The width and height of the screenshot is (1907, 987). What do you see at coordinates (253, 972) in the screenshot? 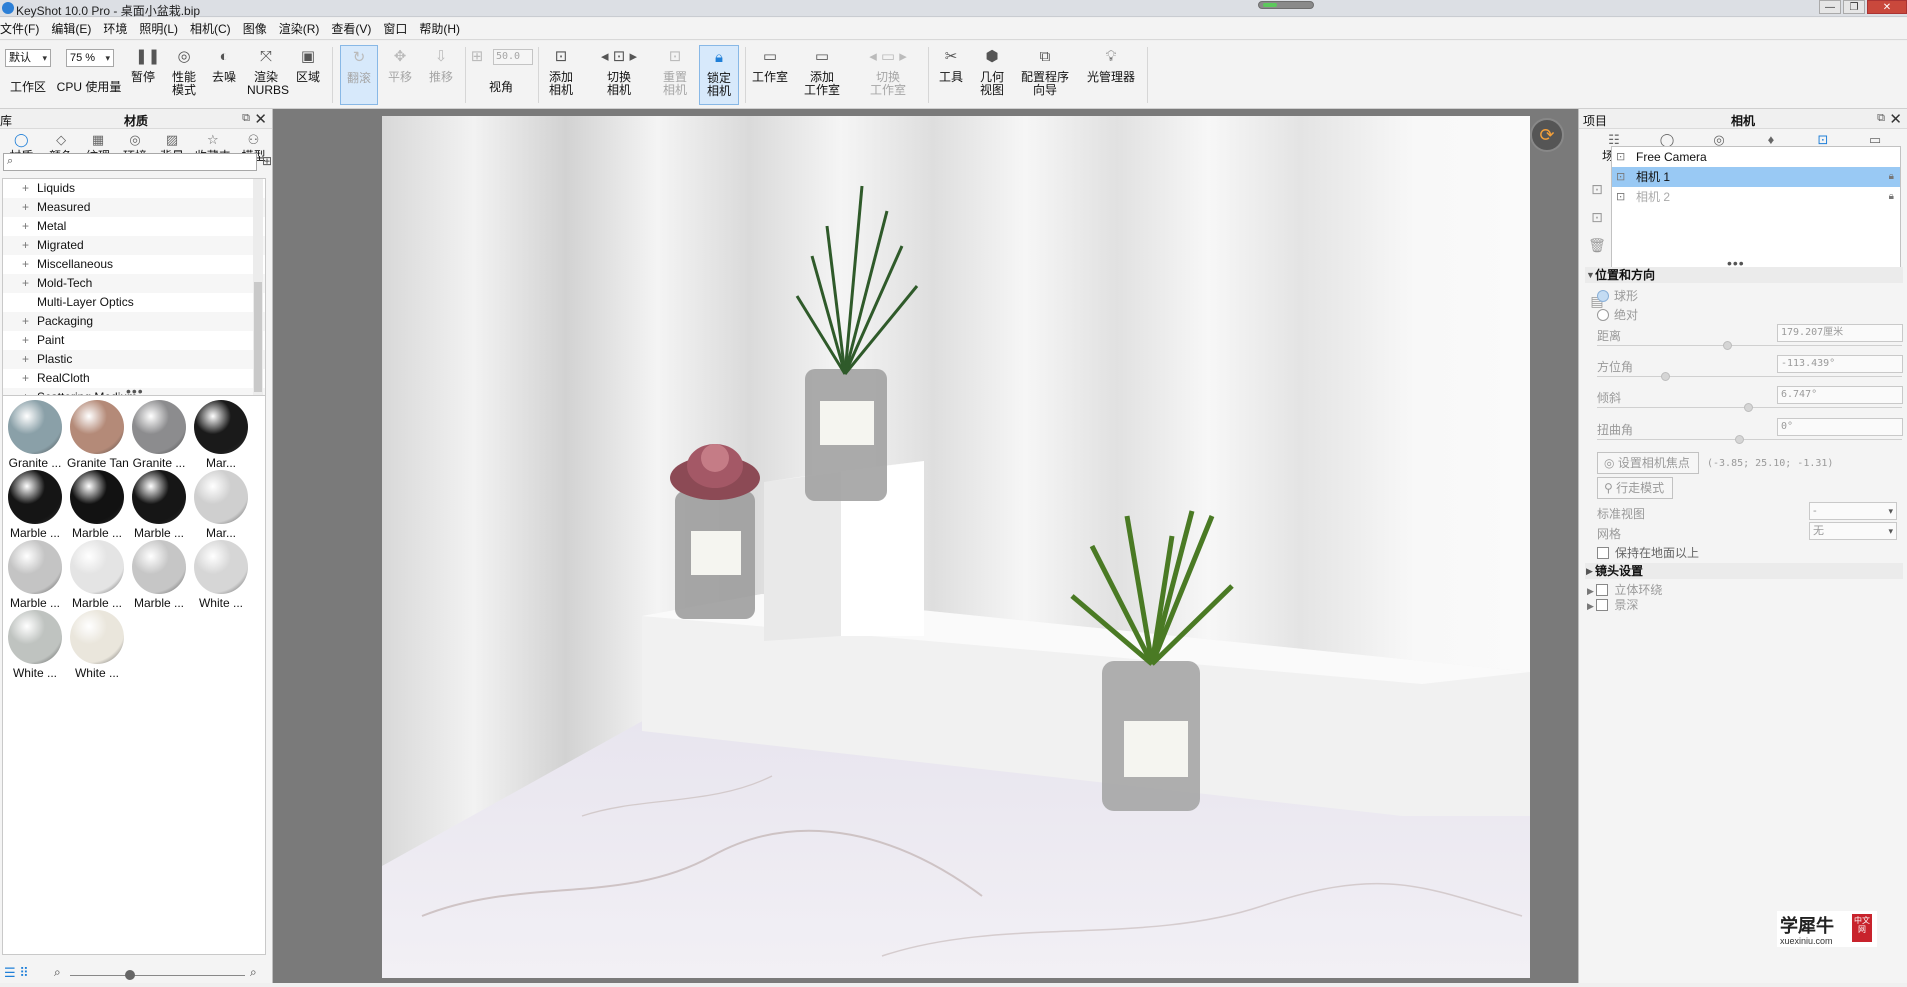
I see `zoom-in-icon: ⌕` at bounding box center [253, 972].